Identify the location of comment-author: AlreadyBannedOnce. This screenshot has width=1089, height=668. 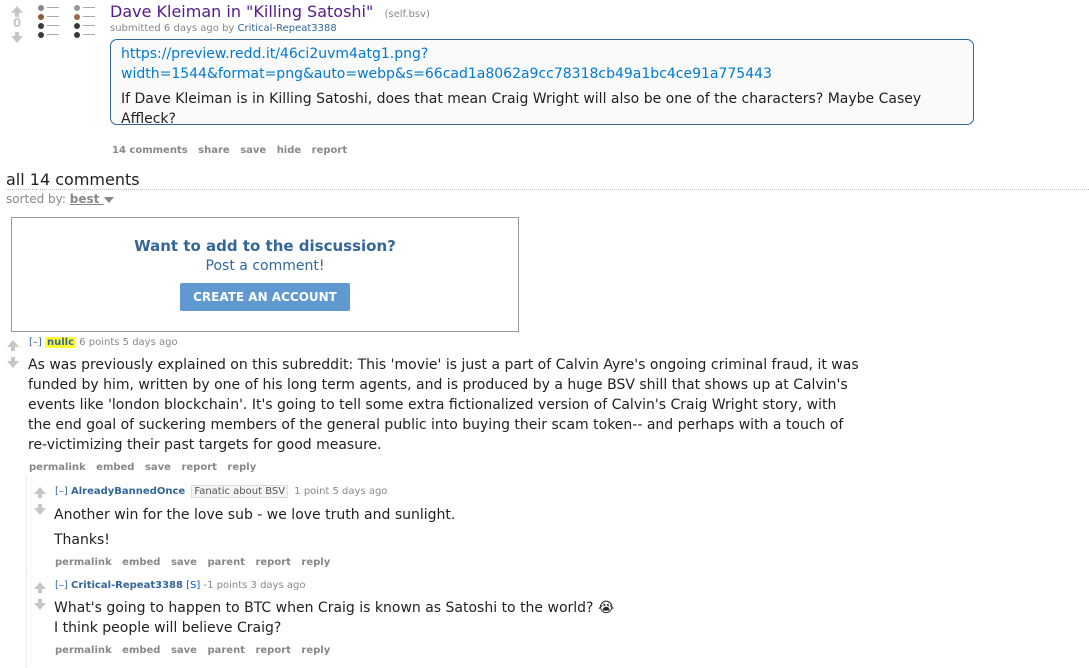
(128, 491).